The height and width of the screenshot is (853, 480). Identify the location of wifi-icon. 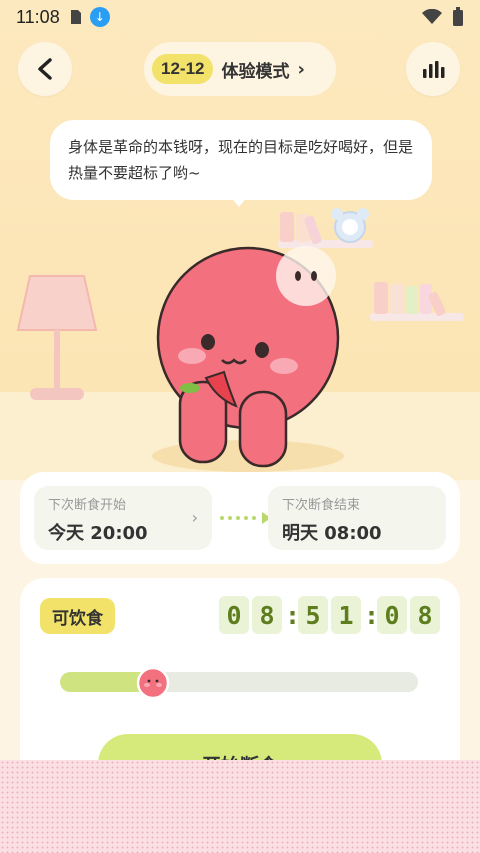
(432, 16).